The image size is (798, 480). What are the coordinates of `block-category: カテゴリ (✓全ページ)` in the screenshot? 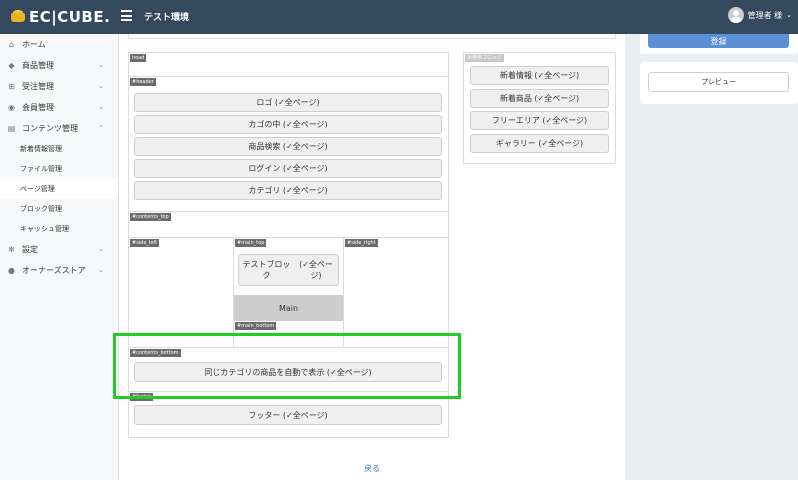 It's located at (288, 190).